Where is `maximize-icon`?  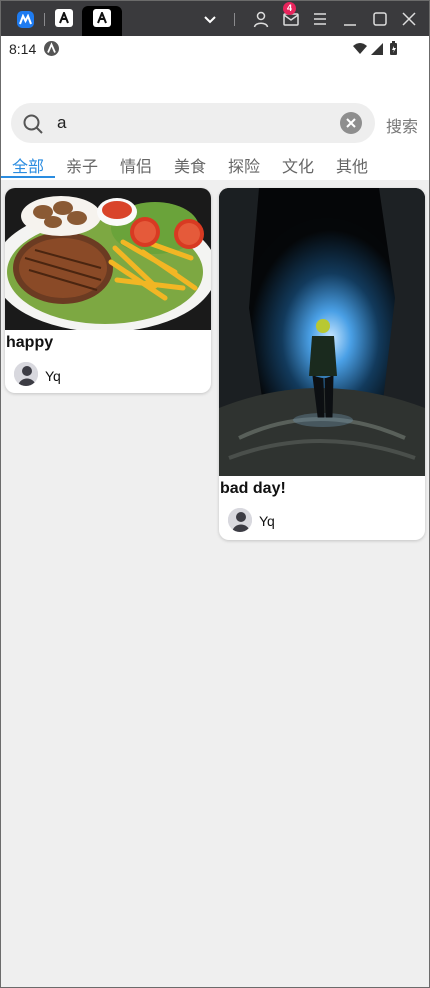 maximize-icon is located at coordinates (380, 19).